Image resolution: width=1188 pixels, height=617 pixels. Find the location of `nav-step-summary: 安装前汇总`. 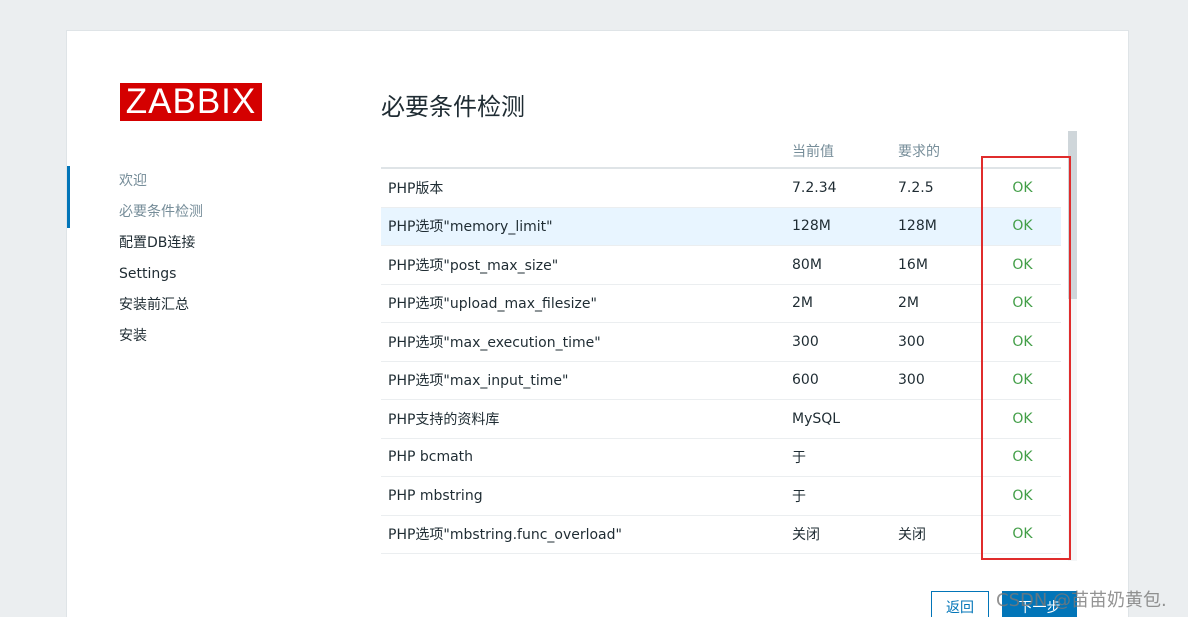

nav-step-summary: 安装前汇总 is located at coordinates (154, 305).